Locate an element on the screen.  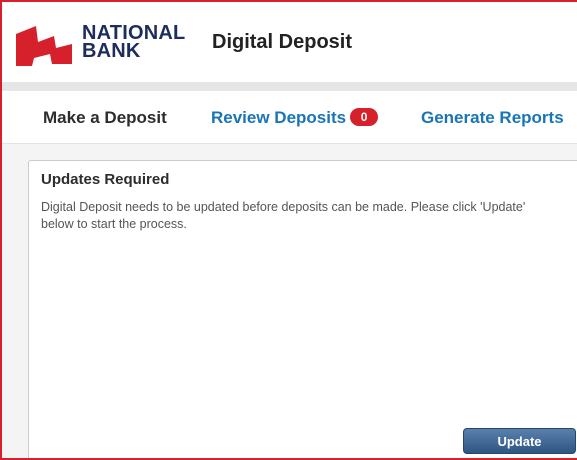
update-button: Update is located at coordinates (519, 441).